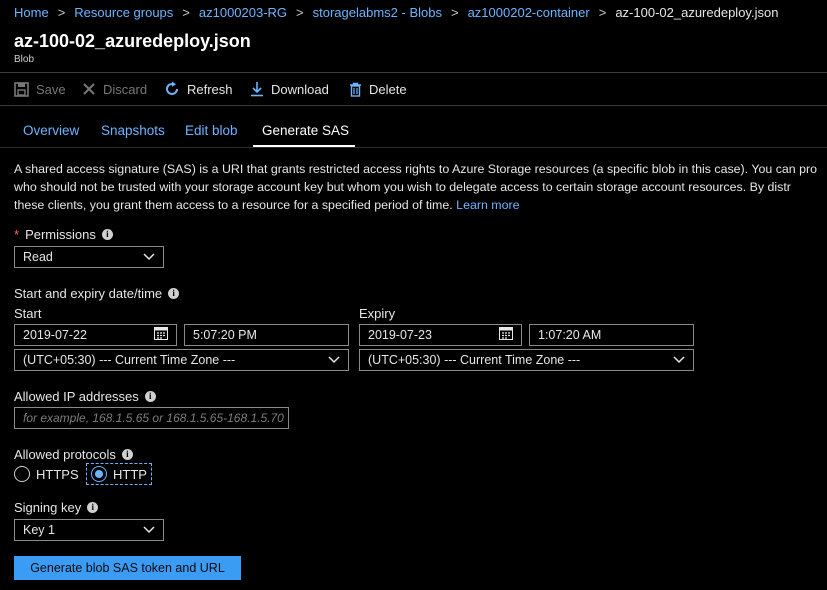 Image resolution: width=827 pixels, height=590 pixels. Describe the element at coordinates (487, 205) in the screenshot. I see `learn-more-link: Learn more` at that location.